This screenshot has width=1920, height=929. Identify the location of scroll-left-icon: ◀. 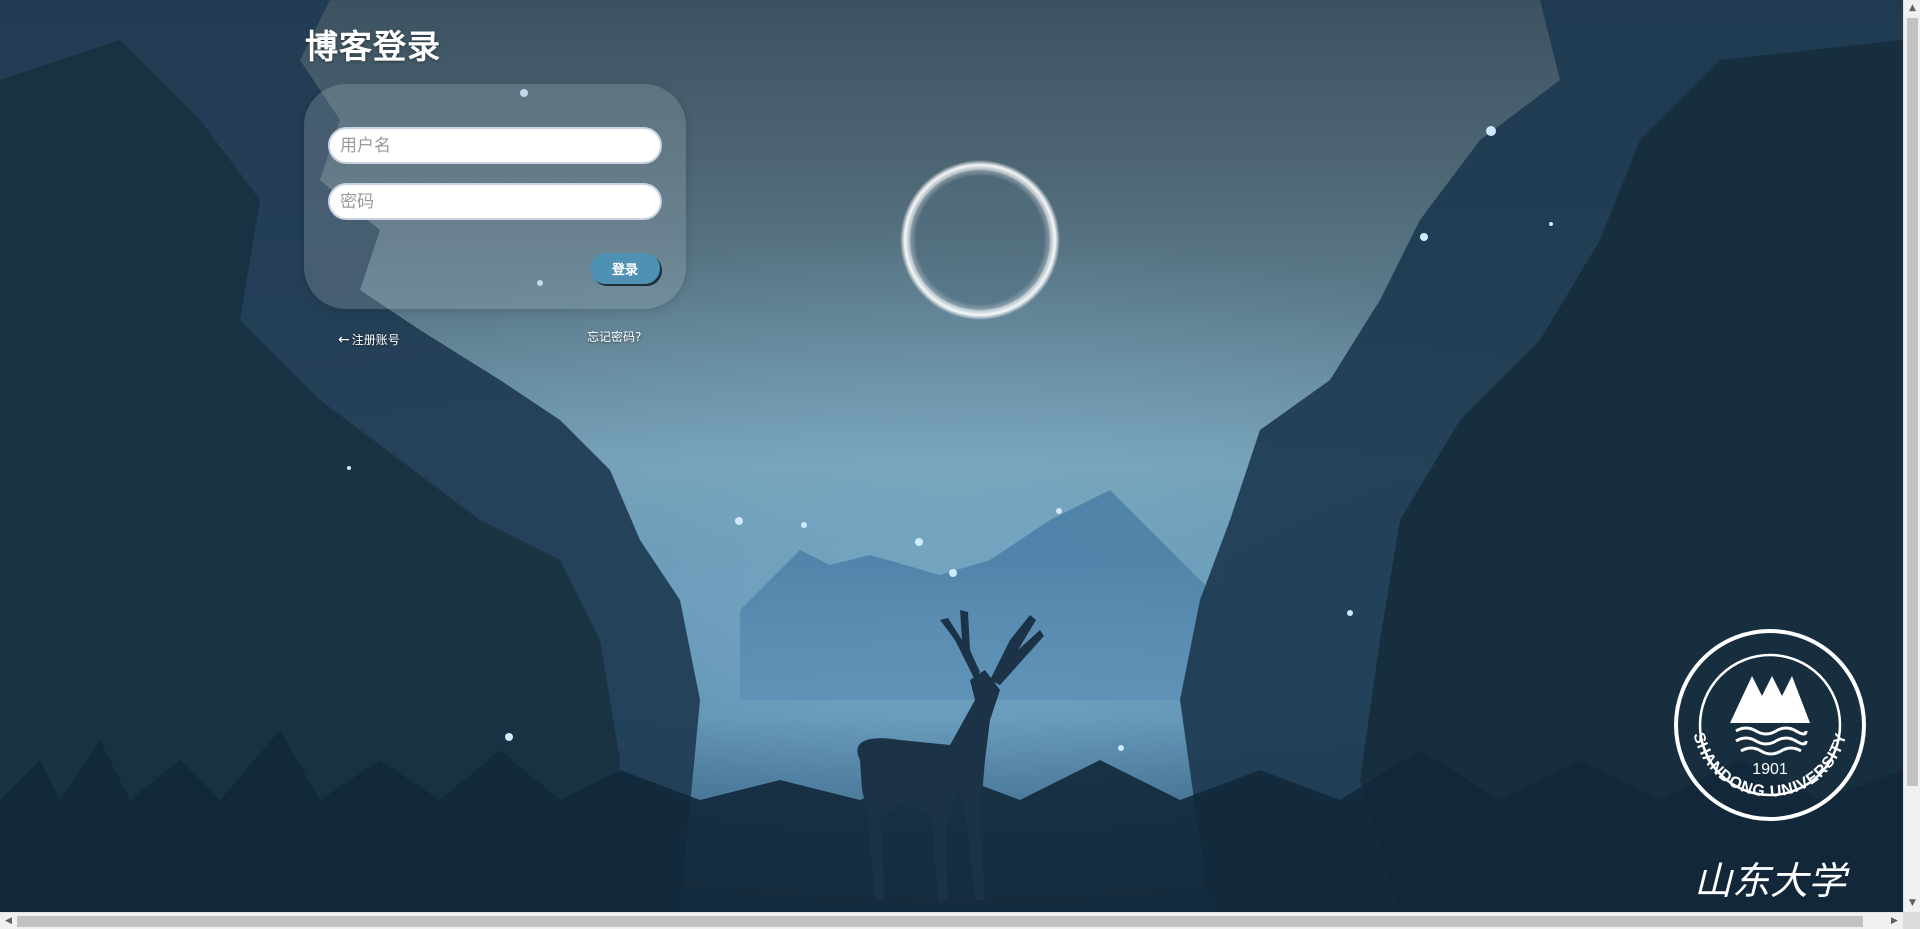
(8, 921).